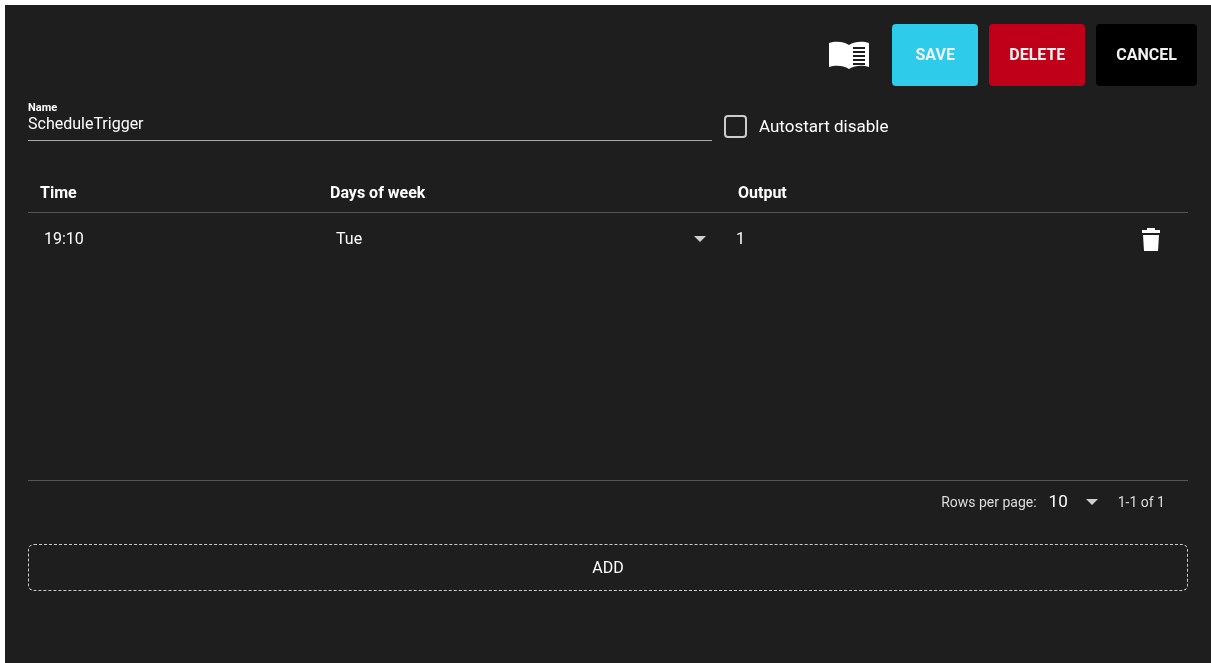 The image size is (1211, 663). I want to click on days-select: Tue, so click(513, 239).